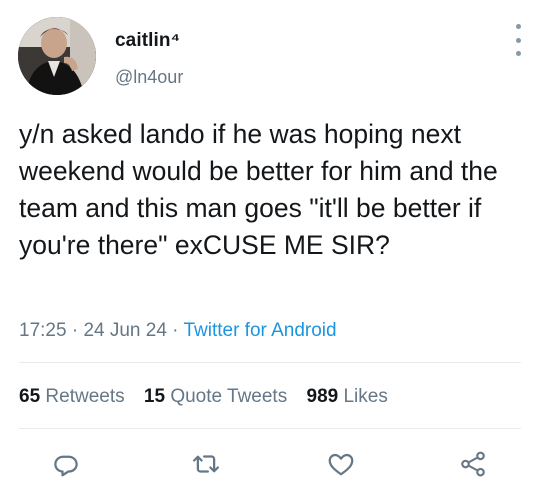 The width and height of the screenshot is (540, 502). I want to click on share-button, so click(473, 464).